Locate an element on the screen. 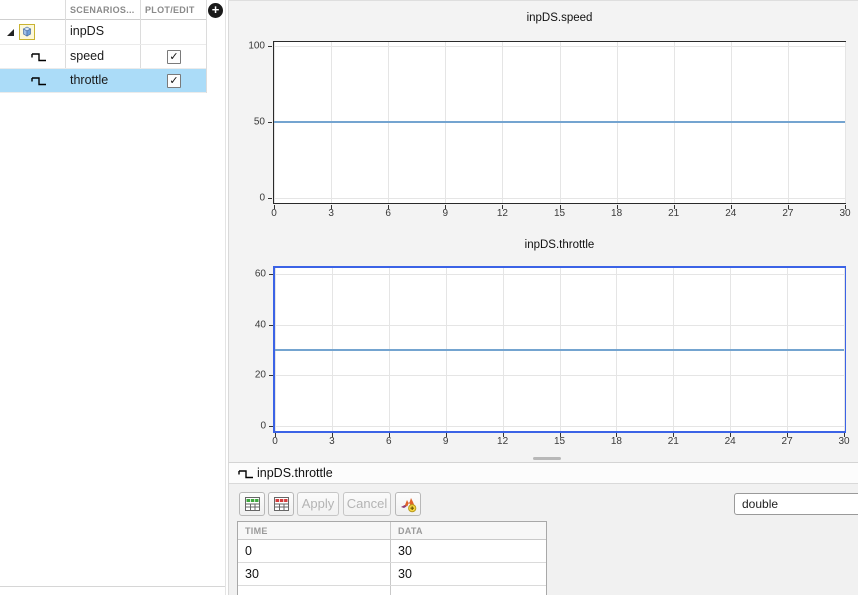 The width and height of the screenshot is (858, 595). y-tick-label: 60 is located at coordinates (260, 274).